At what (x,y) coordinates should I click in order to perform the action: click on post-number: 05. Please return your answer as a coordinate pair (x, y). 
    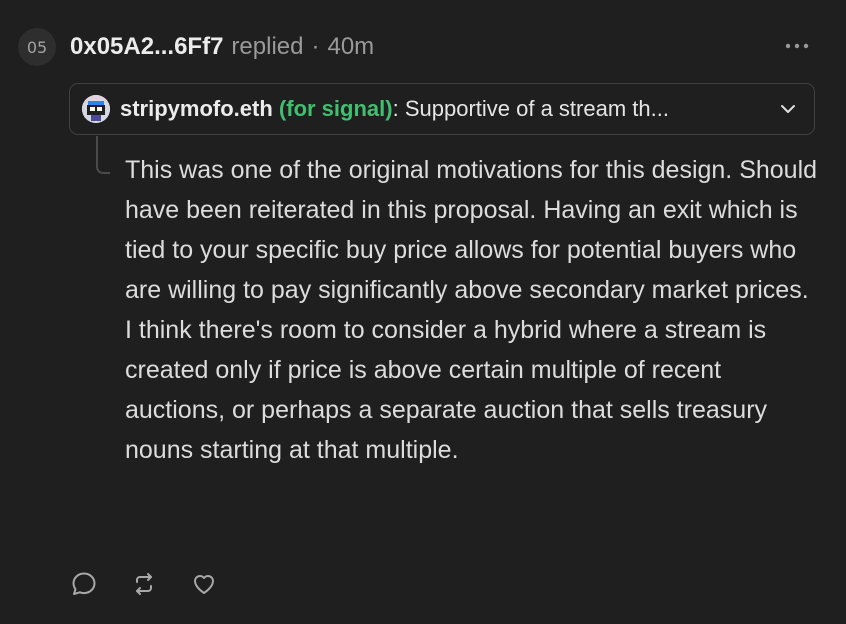
    Looking at the image, I should click on (37, 47).